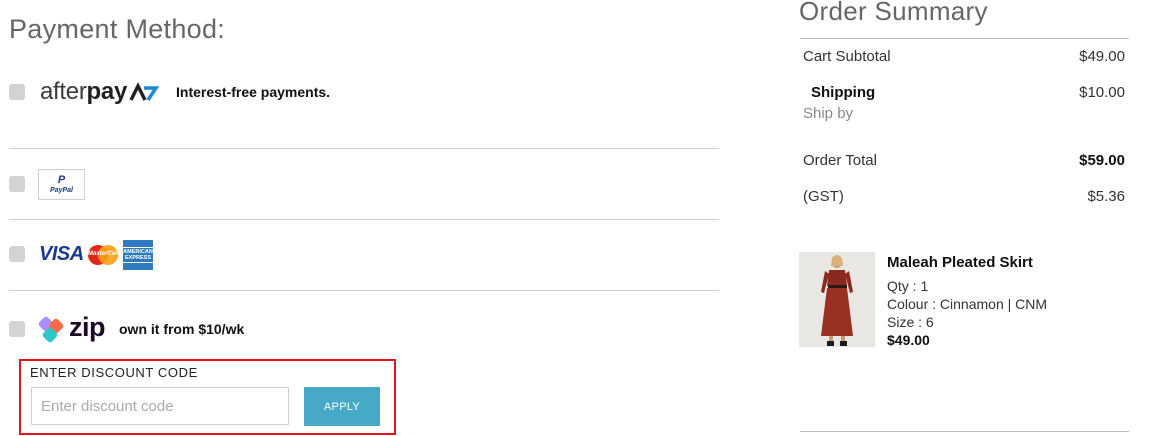 Image resolution: width=1173 pixels, height=436 pixels. What do you see at coordinates (17, 184) in the screenshot?
I see `paypal-radio` at bounding box center [17, 184].